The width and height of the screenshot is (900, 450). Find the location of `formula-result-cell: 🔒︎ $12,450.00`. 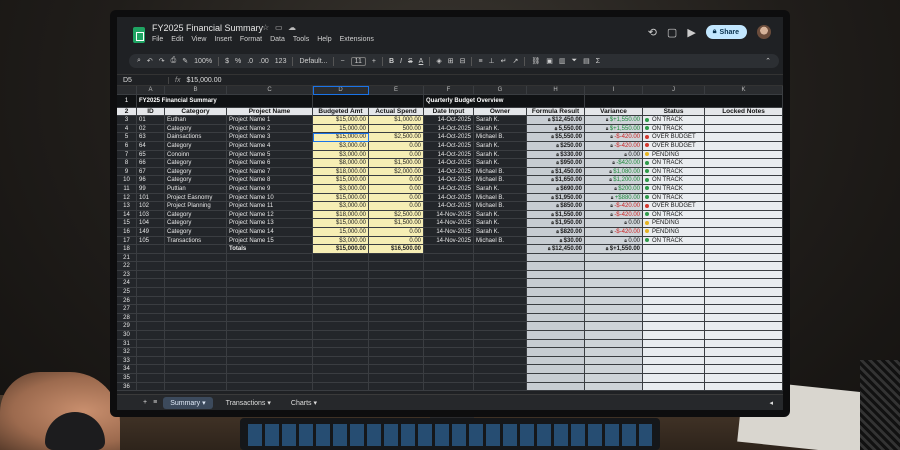

formula-result-cell: 🔒︎ $12,450.00 is located at coordinates (556, 120).